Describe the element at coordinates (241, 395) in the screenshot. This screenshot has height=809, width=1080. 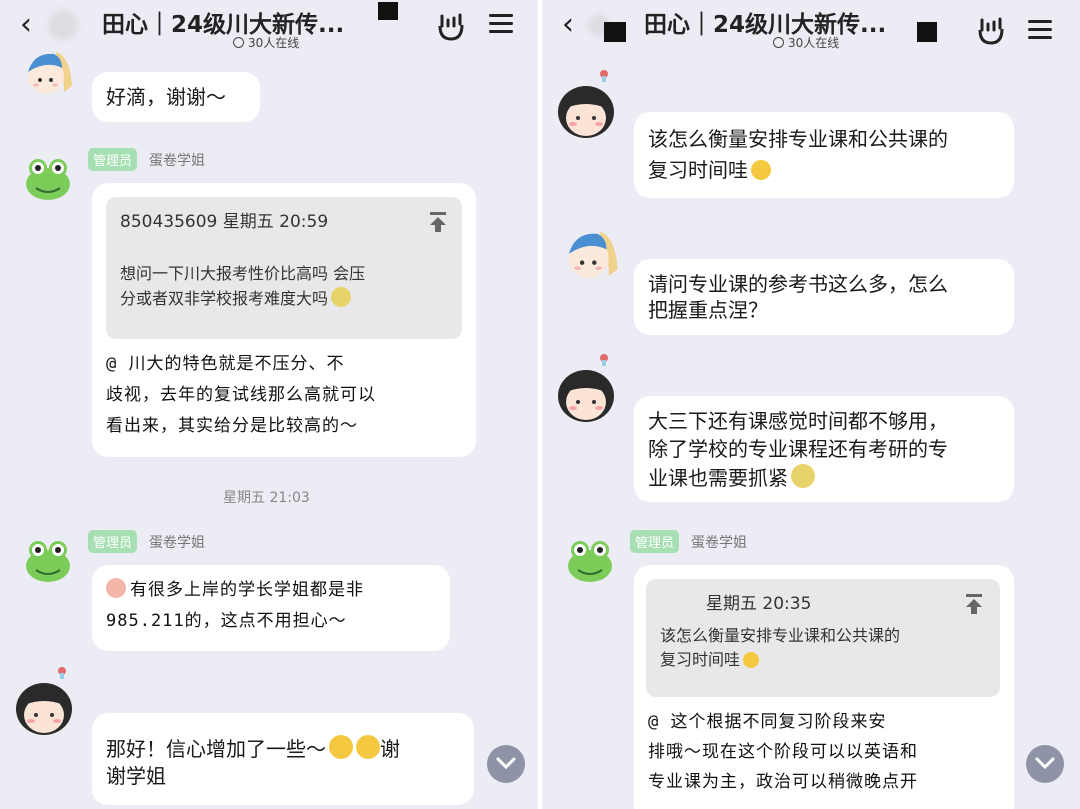
I see `reply-line-2: 歧视，去年的复试线那么高就可以` at that location.